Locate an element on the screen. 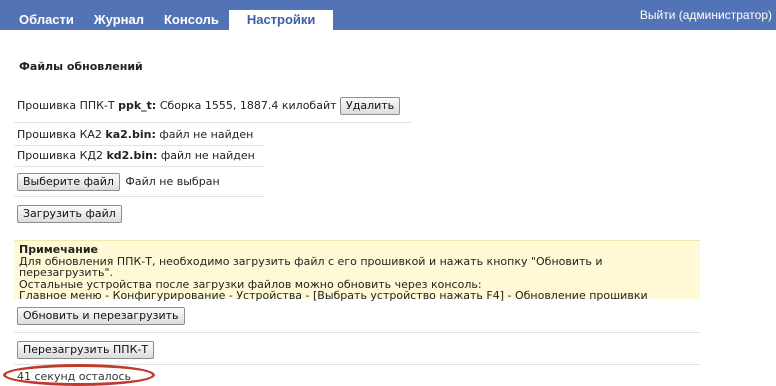  firmware-file: ka2.bin: is located at coordinates (130, 134).